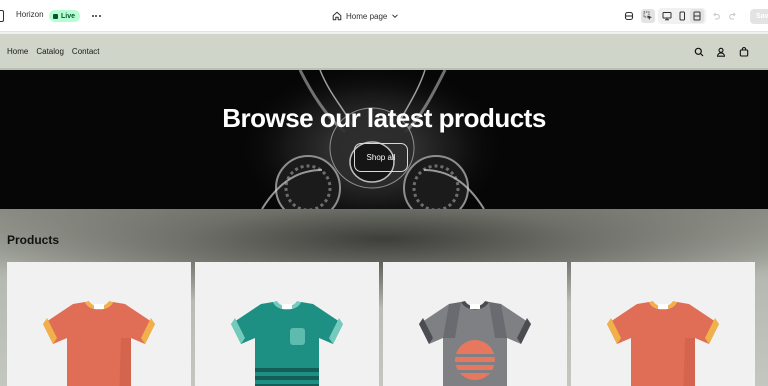 This screenshot has width=768, height=386. What do you see at coordinates (384, 118) in the screenshot?
I see `hero-title: Browse our latest products` at bounding box center [384, 118].